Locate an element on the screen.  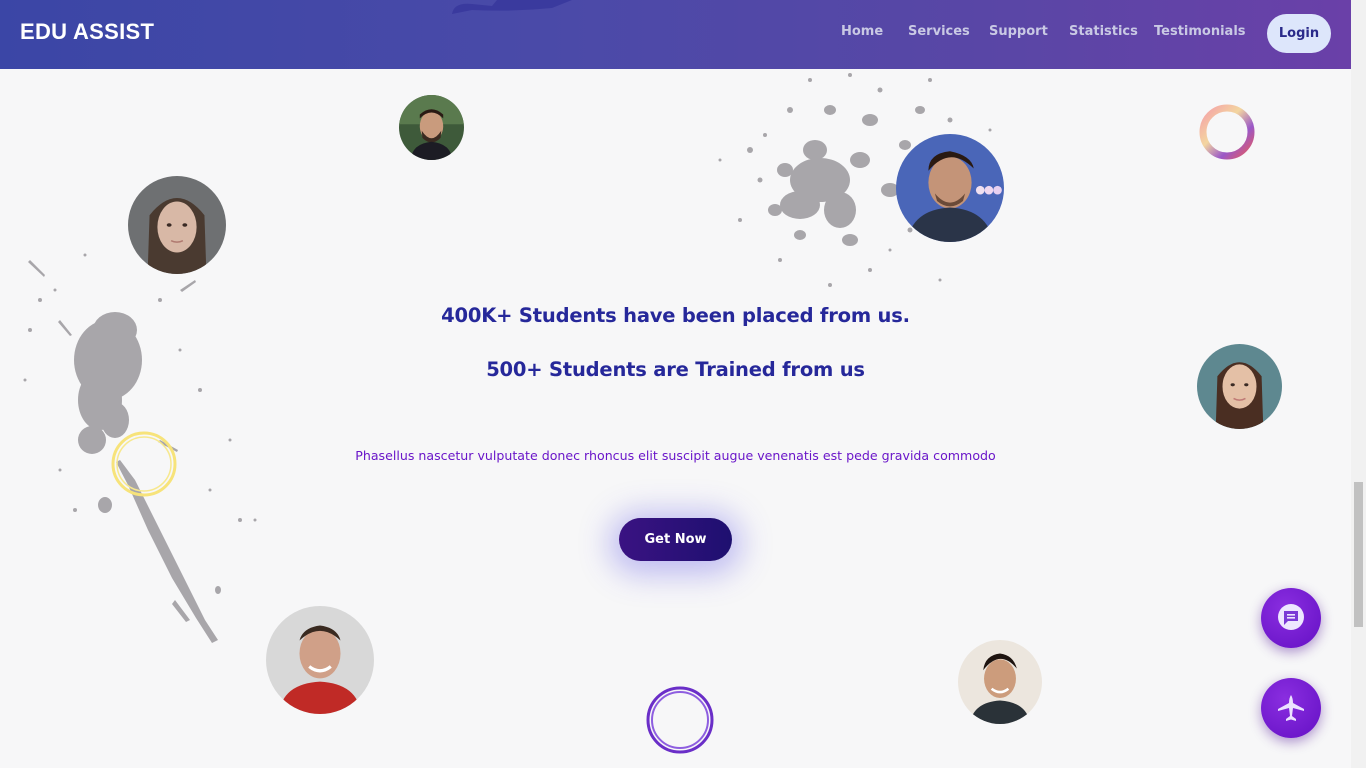
trained-students-headline: 500+ Students are Trained from us is located at coordinates (675, 369).